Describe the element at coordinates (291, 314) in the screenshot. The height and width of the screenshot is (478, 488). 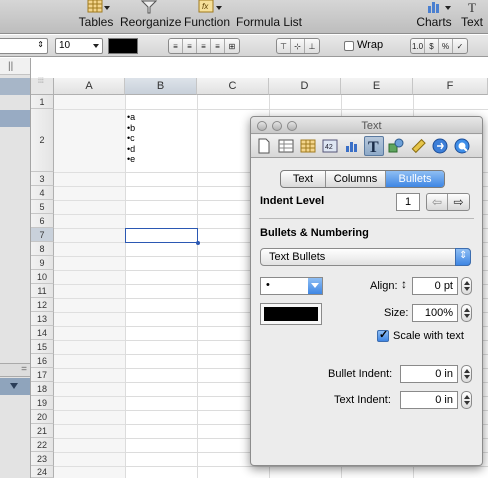
I see `bullet-color-well` at that location.